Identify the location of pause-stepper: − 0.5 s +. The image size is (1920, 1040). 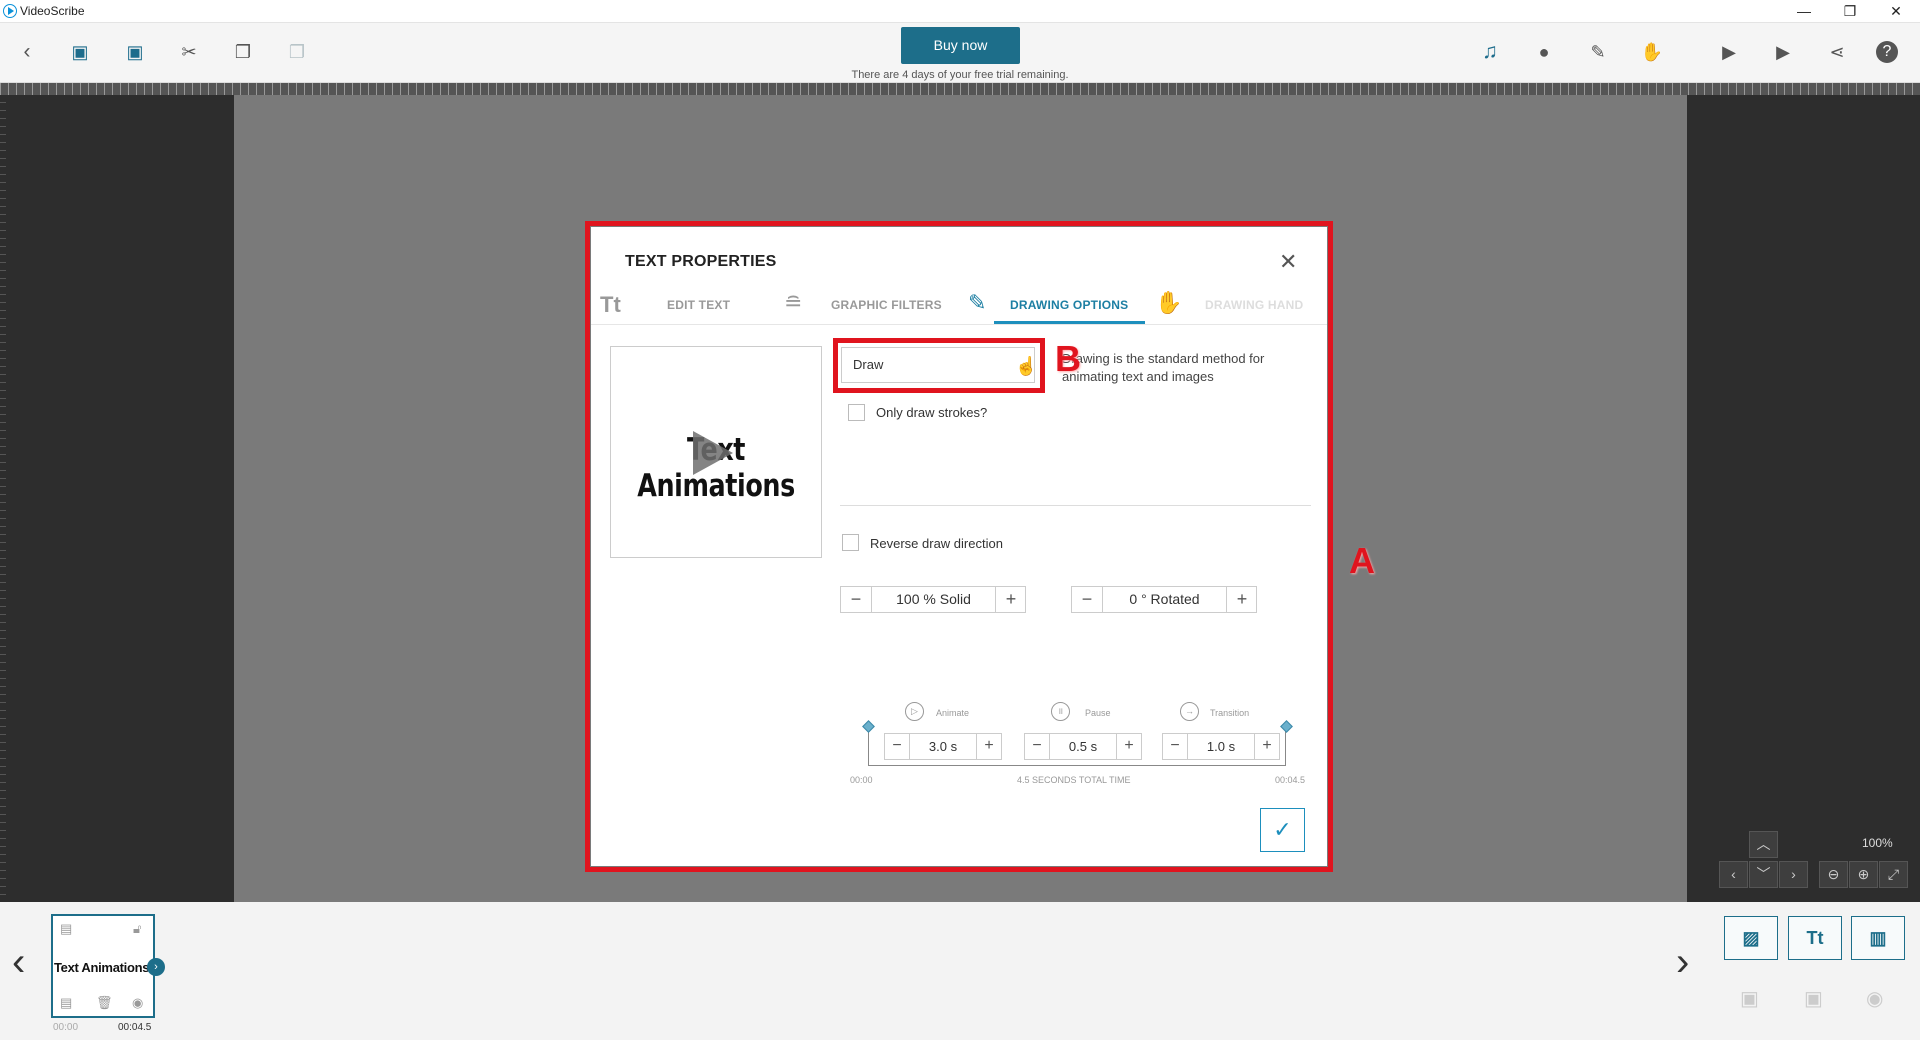
(1083, 746).